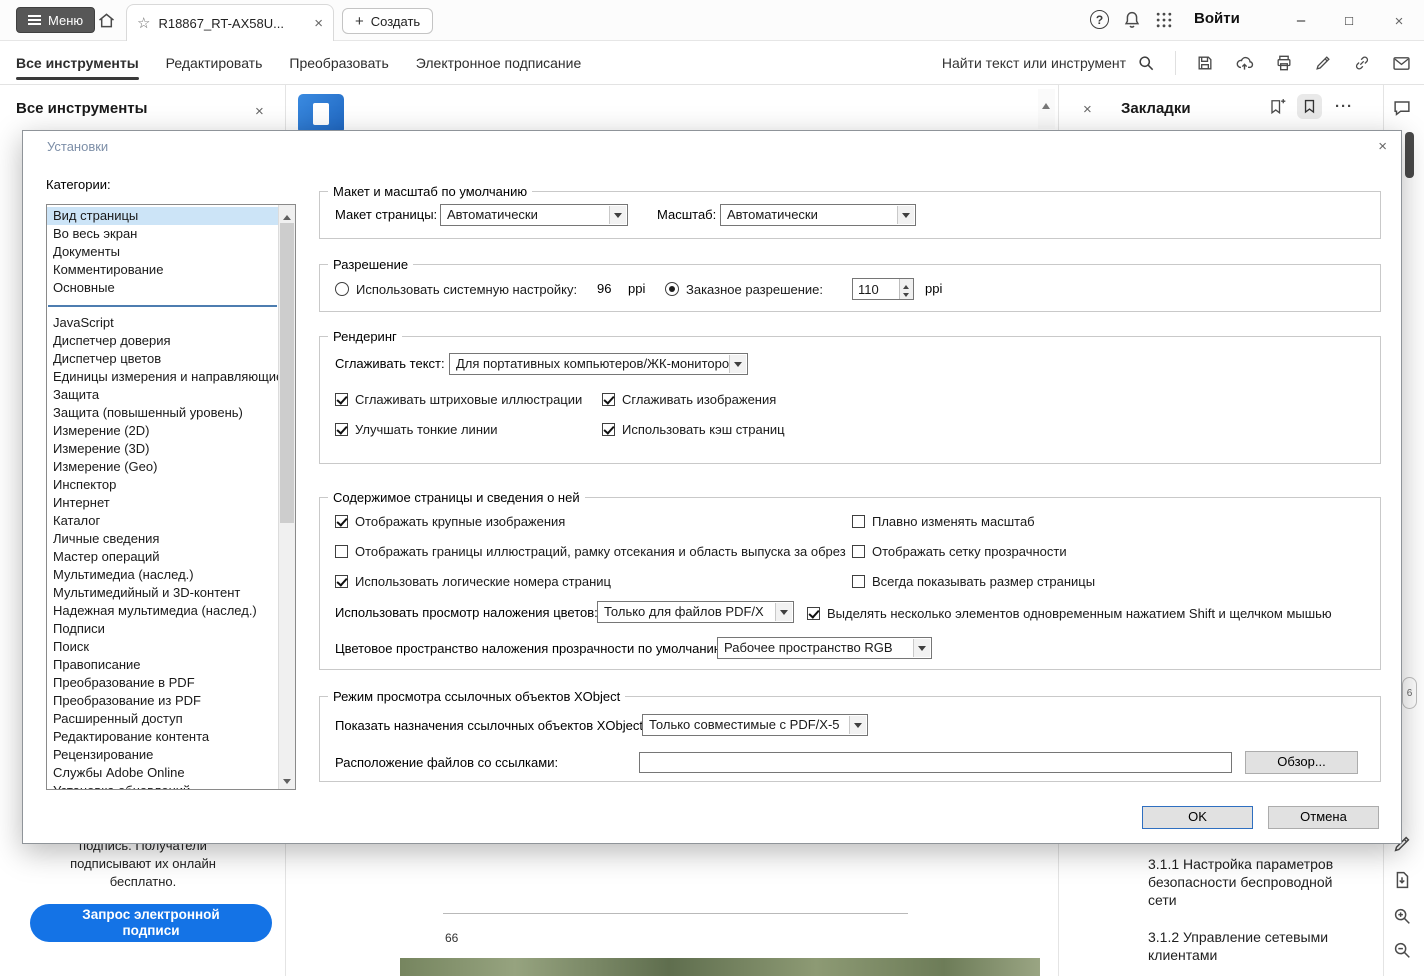 This screenshot has width=1424, height=976. Describe the element at coordinates (1402, 916) in the screenshot. I see `zoom-in-button` at that location.